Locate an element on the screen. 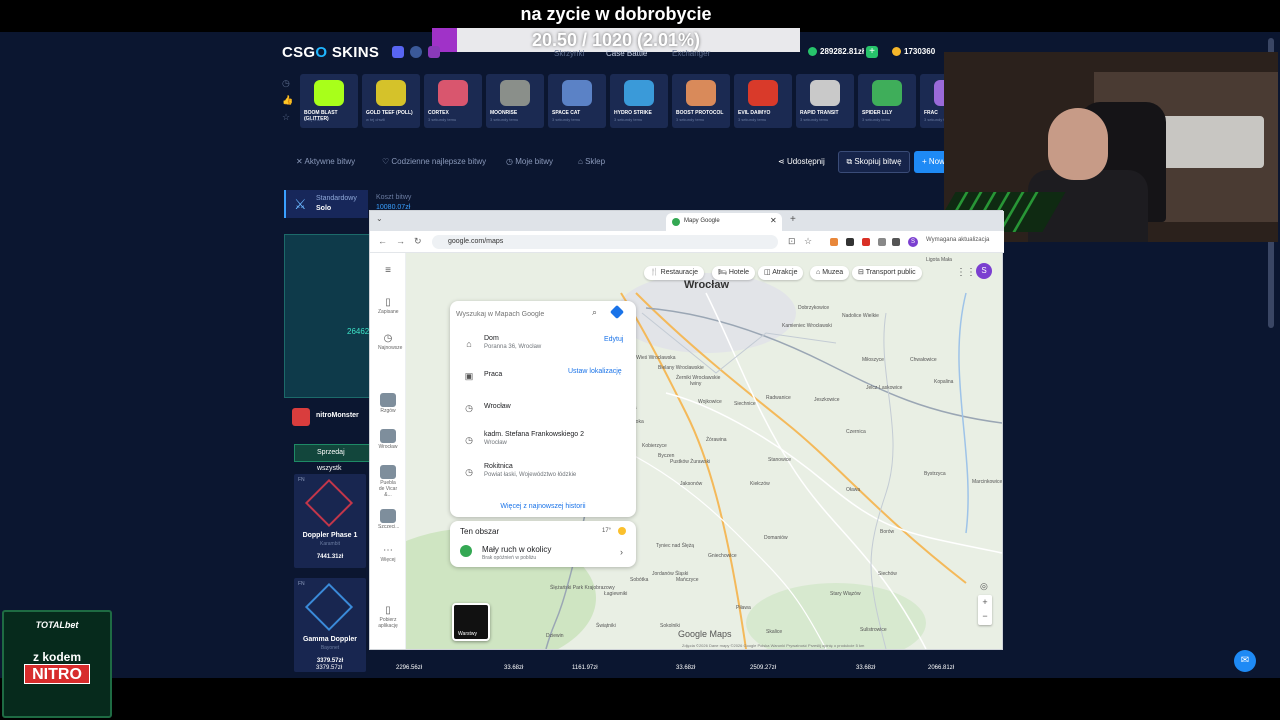  map-place-label: Jordanów Śląski is located at coordinates (670, 574).